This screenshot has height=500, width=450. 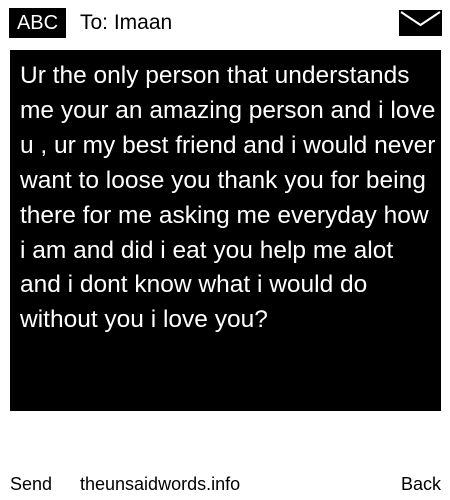 I want to click on recipient-label: To: Imaan, so click(x=126, y=22).